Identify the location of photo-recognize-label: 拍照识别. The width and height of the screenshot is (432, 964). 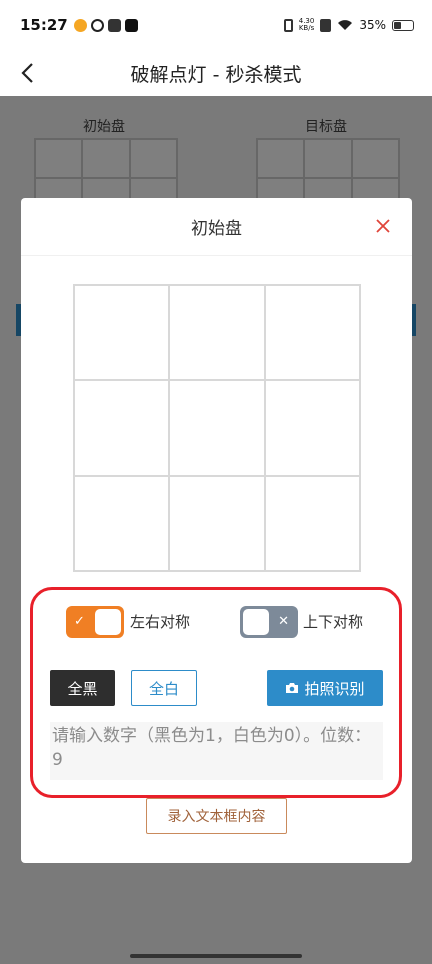
(334, 688).